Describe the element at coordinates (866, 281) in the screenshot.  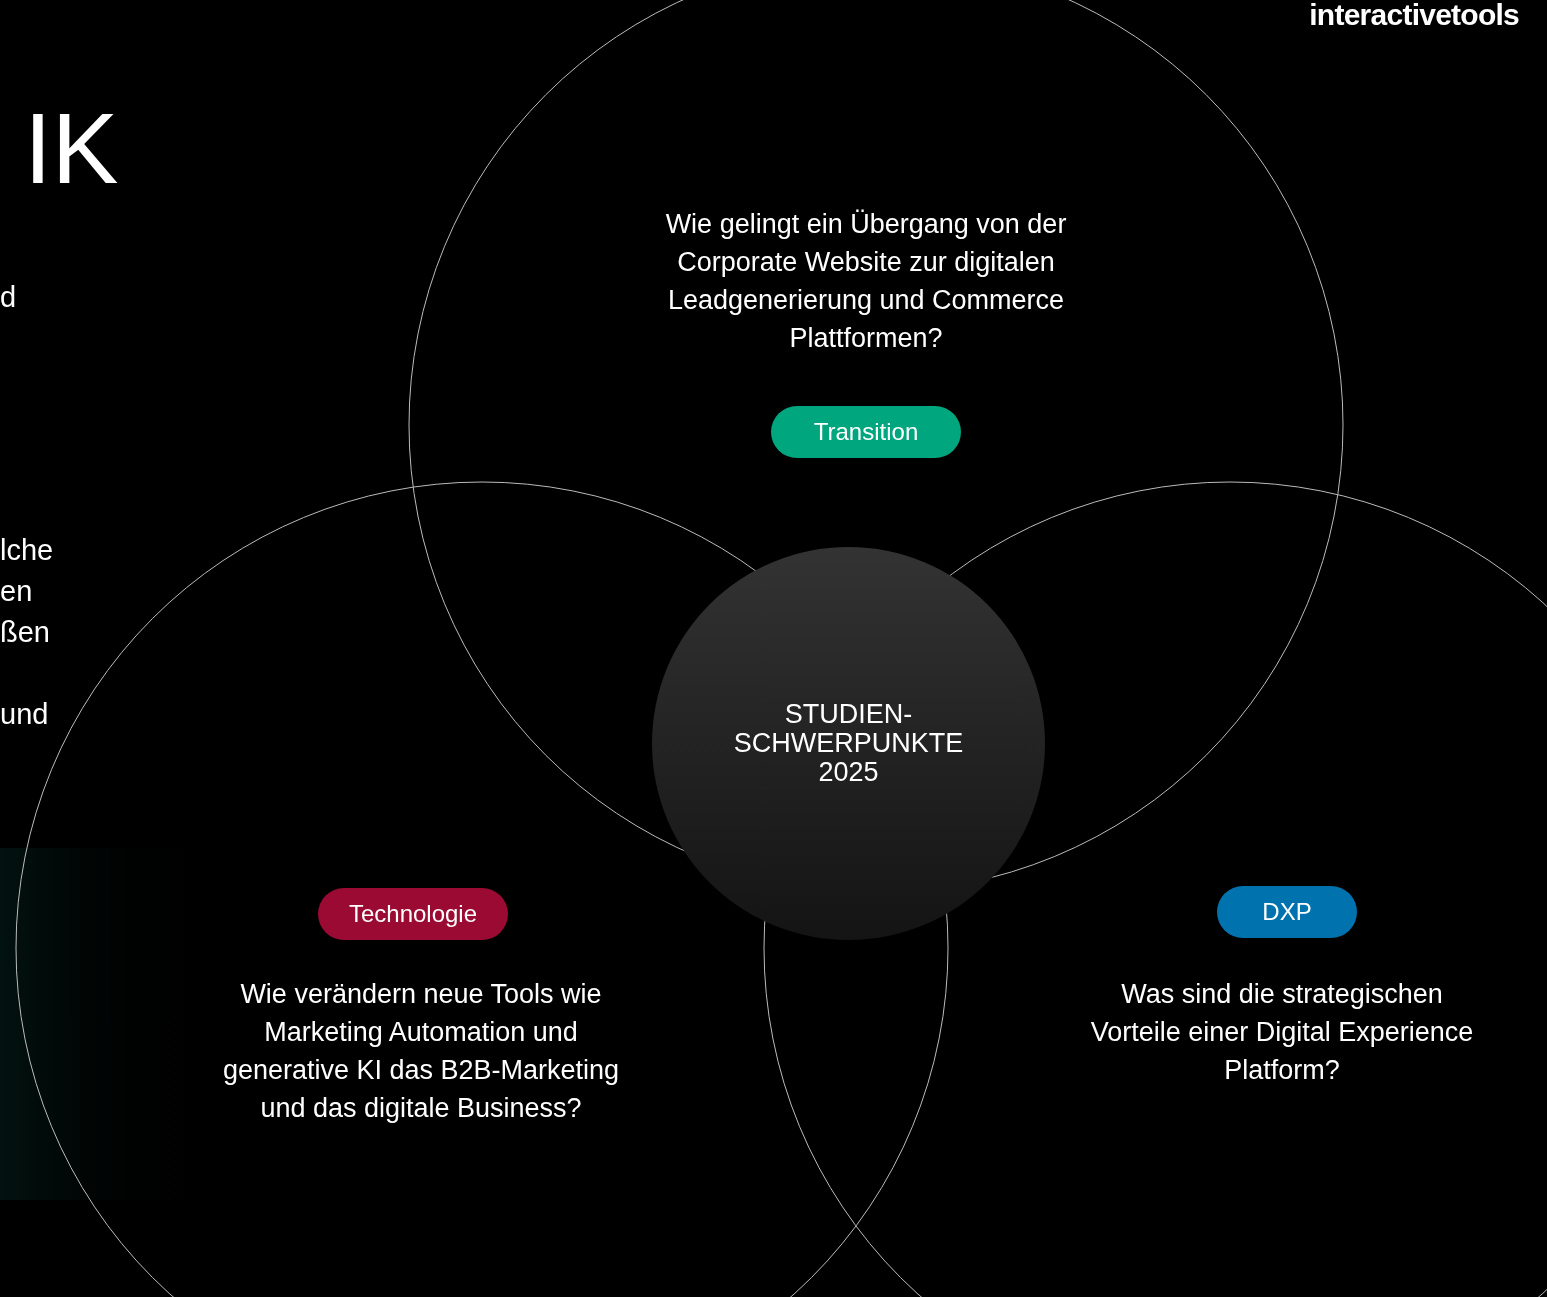
I see `topic-question: Wie gelingt ein Übergang von der Corporate Website zur digitalen Leadgenerierung und Commerce Plattformen?` at that location.